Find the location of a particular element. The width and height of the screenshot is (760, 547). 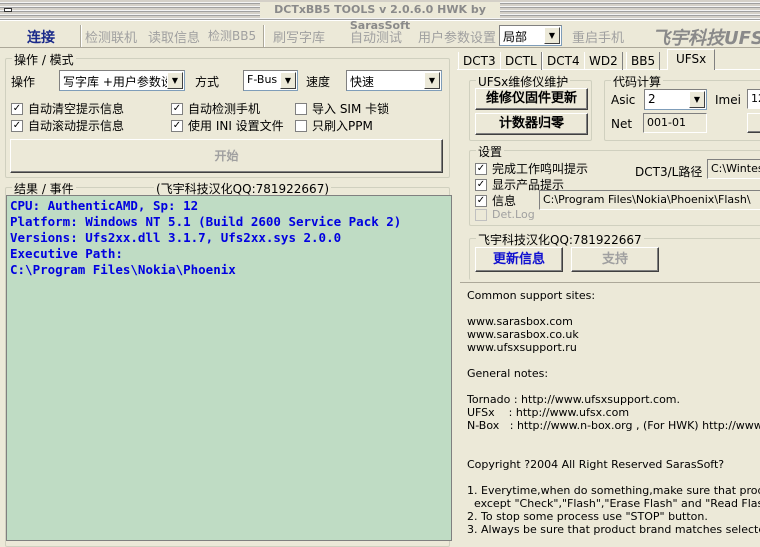

imei-label: Imei is located at coordinates (728, 100).